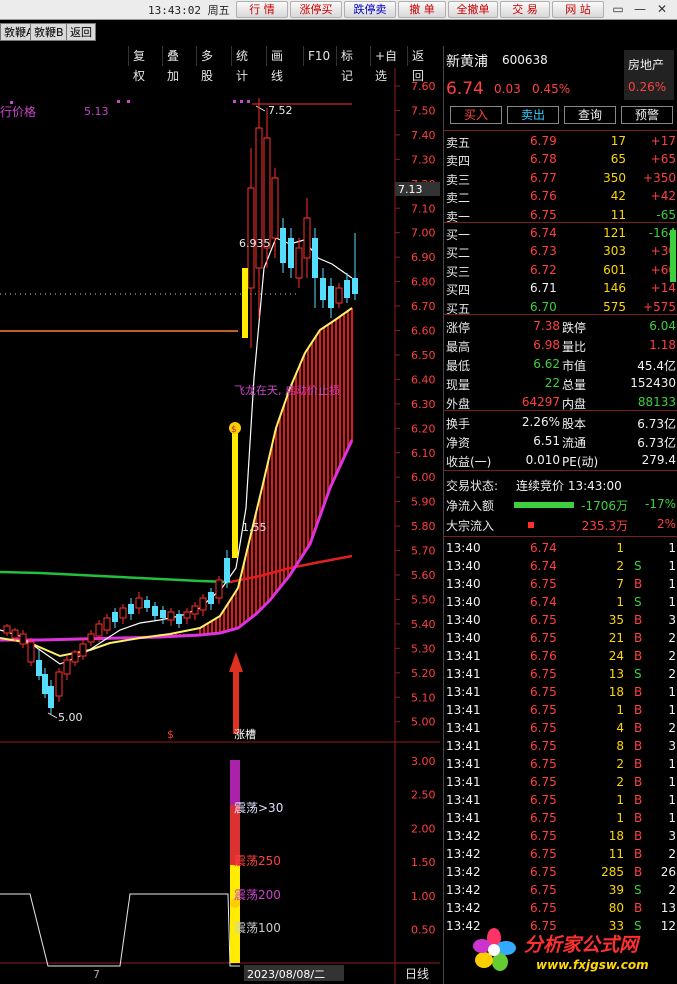  Describe the element at coordinates (560, 747) in the screenshot. I see `tick-row: 13:41 6.75 8 B 3` at that location.